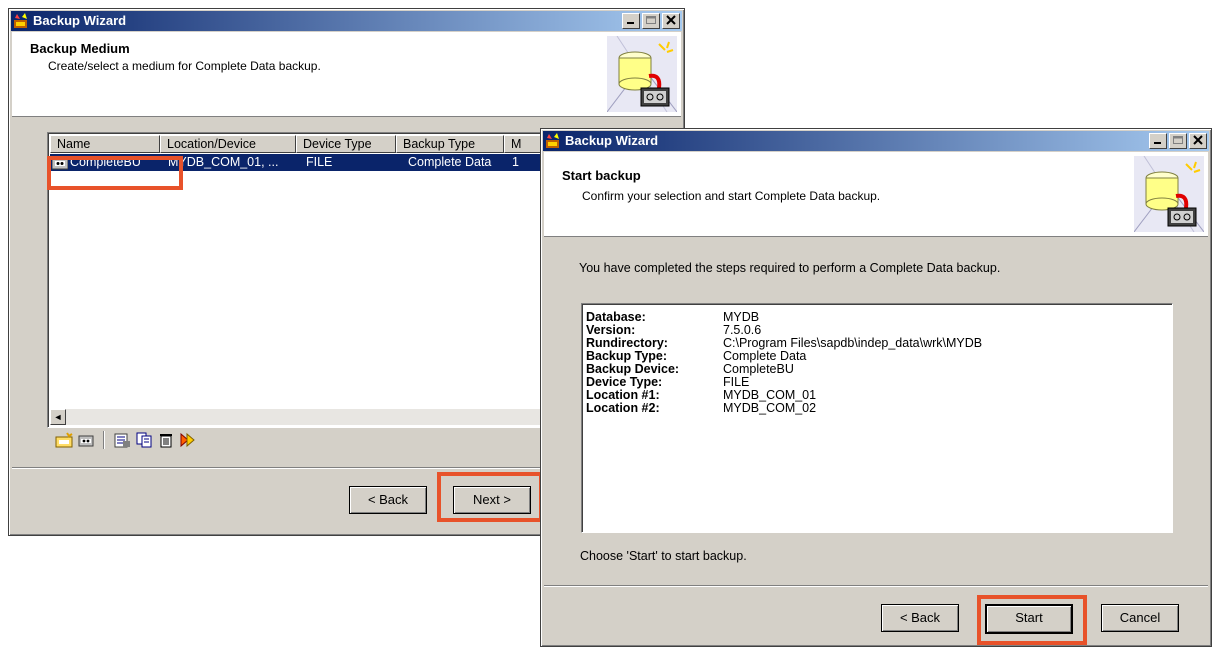 This screenshot has height=648, width=1213. Describe the element at coordinates (770, 408) in the screenshot. I see `summary-value: MYDB_COM_02` at that location.